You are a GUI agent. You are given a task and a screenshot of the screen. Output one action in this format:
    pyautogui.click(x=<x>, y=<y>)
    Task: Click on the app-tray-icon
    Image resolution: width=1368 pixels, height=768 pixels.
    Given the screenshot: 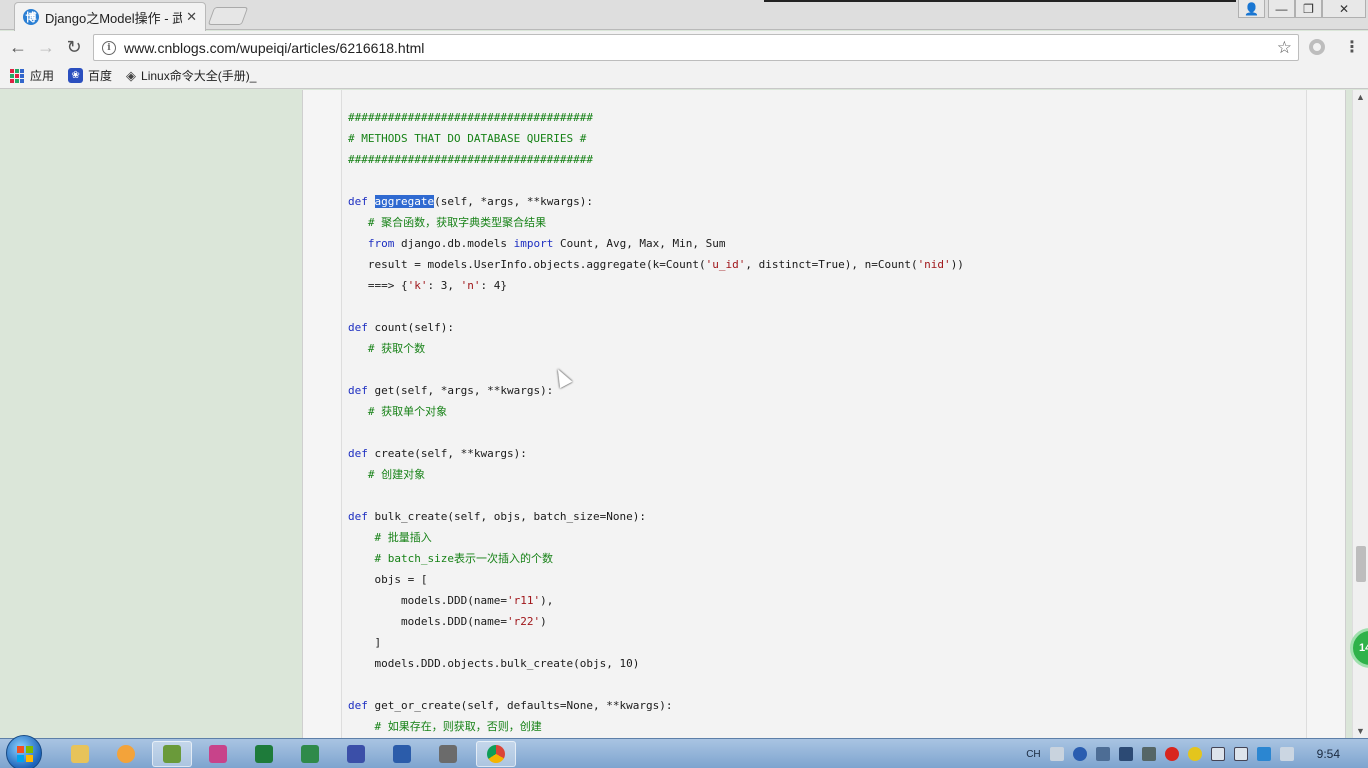 What is the action you would take?
    pyautogui.click(x=1263, y=754)
    